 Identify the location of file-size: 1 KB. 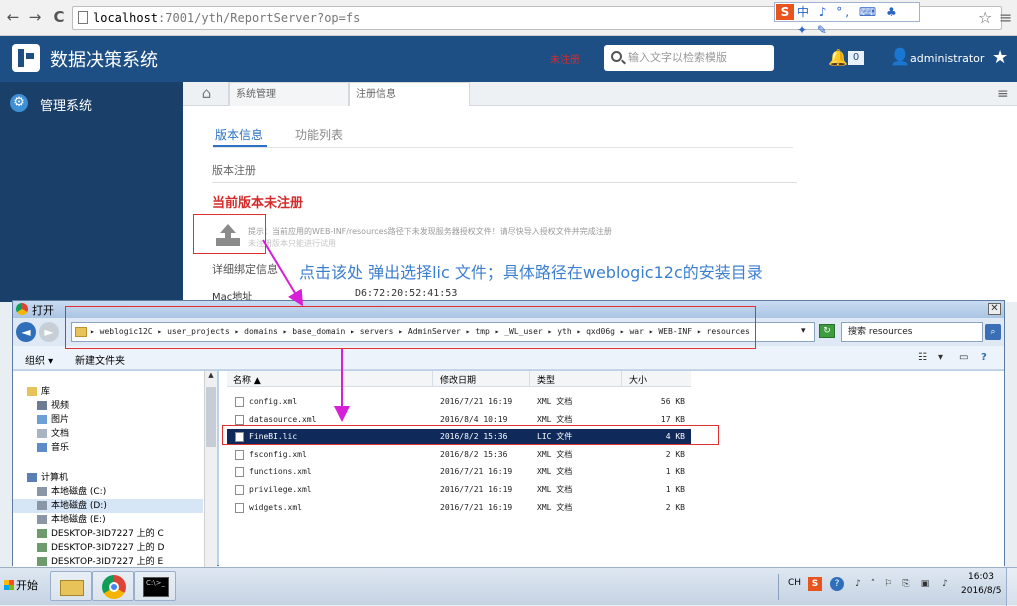
(675, 489).